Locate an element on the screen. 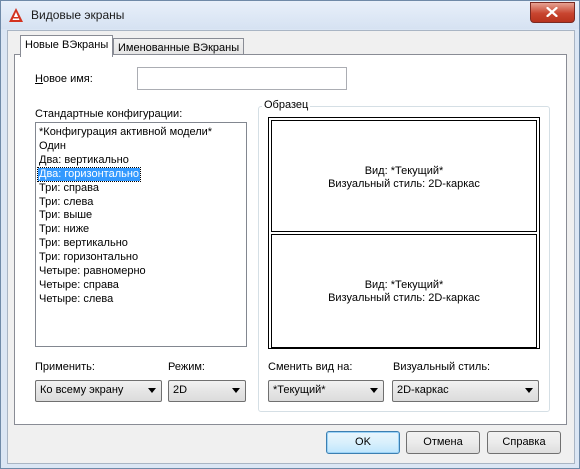 The width and height of the screenshot is (580, 469). help-button: Справка is located at coordinates (524, 442).